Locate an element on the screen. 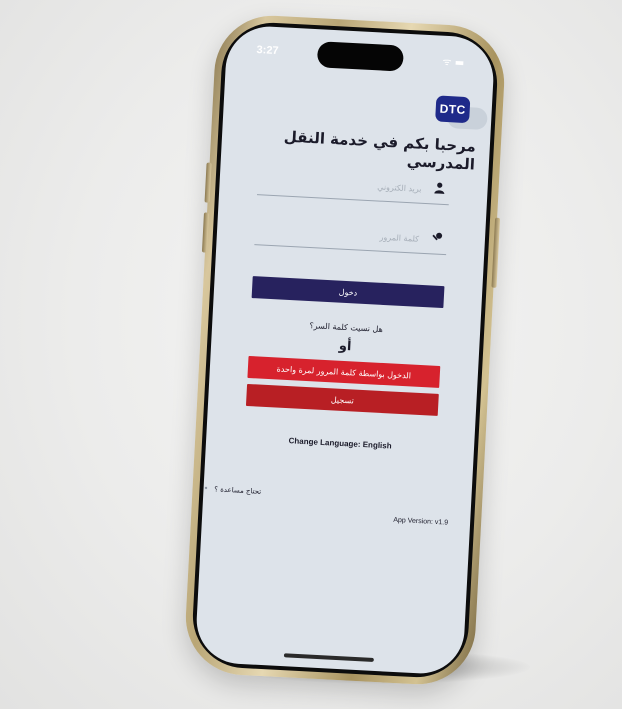  password-field: كلمة المرور is located at coordinates (351, 236).